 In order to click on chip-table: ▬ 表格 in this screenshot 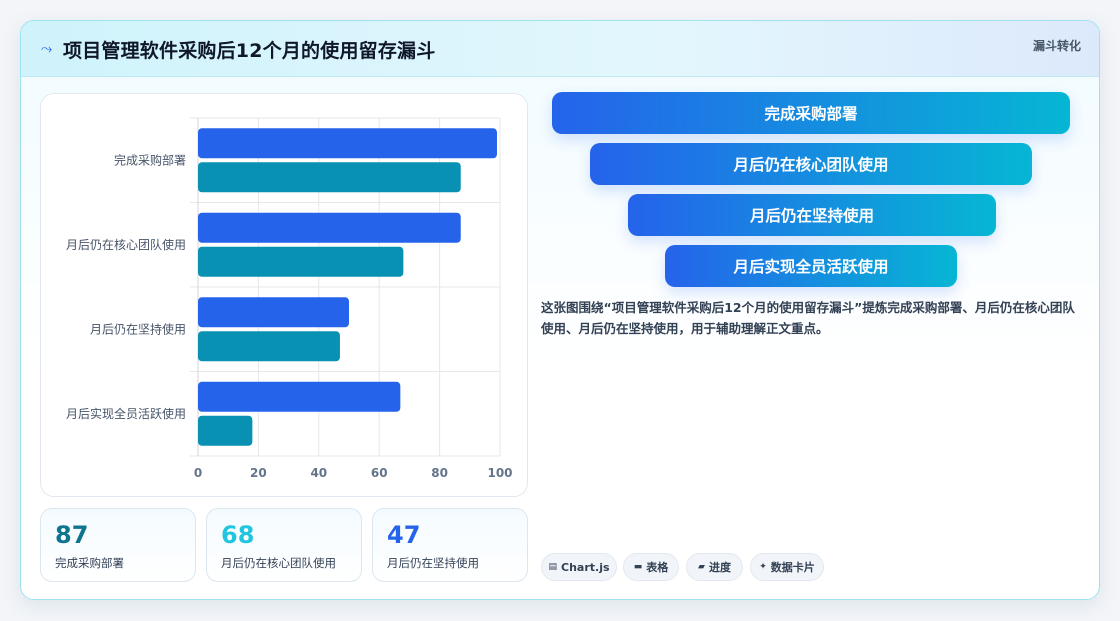, I will do `click(651, 567)`.